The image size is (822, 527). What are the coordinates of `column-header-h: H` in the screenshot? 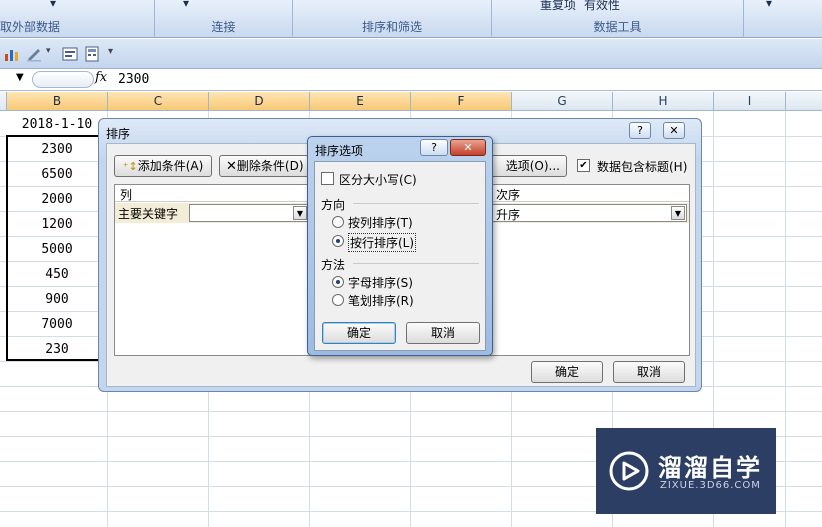 It's located at (663, 101).